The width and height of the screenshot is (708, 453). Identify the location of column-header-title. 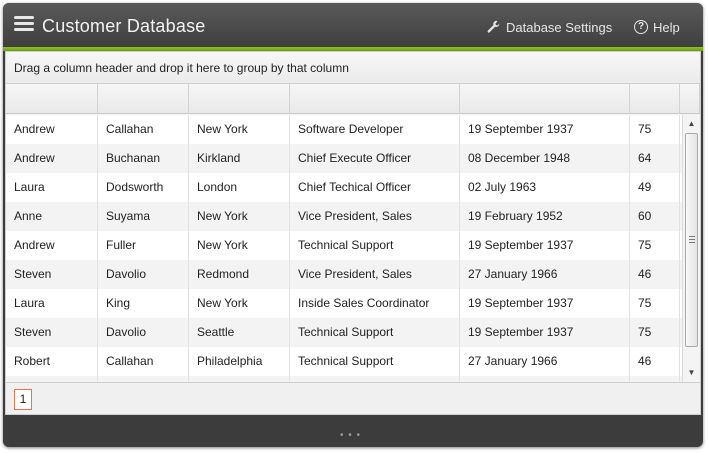
(375, 99).